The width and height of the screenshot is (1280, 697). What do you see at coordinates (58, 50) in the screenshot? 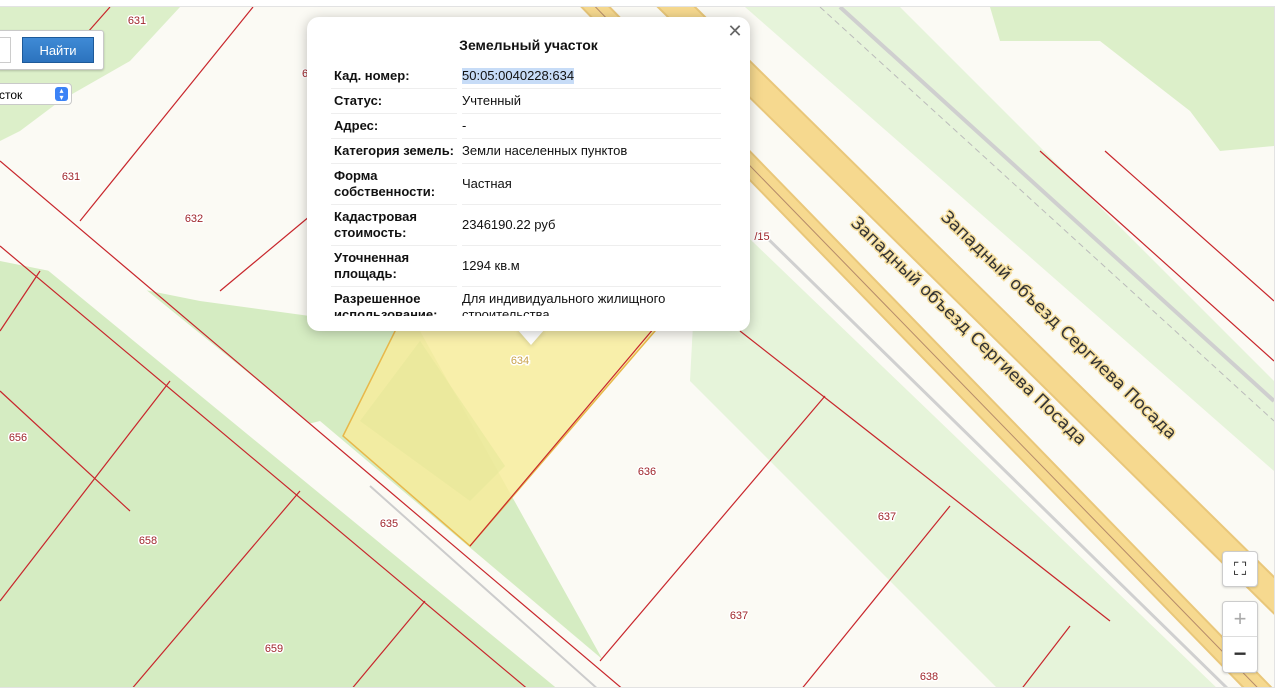
I see `search-button: Найти` at bounding box center [58, 50].